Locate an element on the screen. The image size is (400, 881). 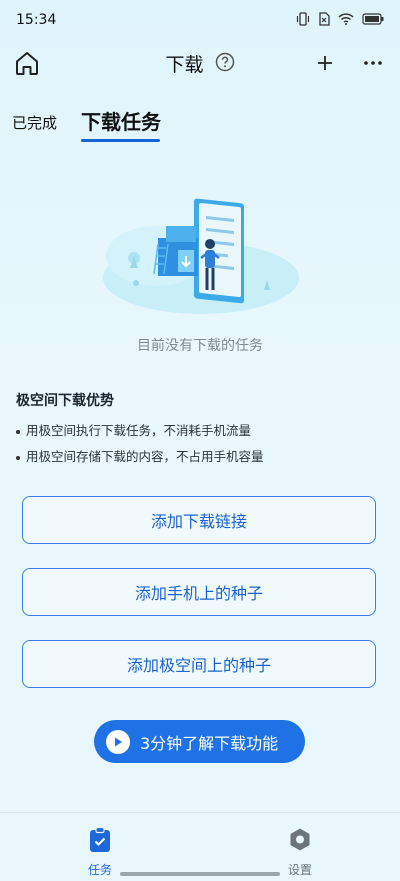
no-sim-icon is located at coordinates (324, 19).